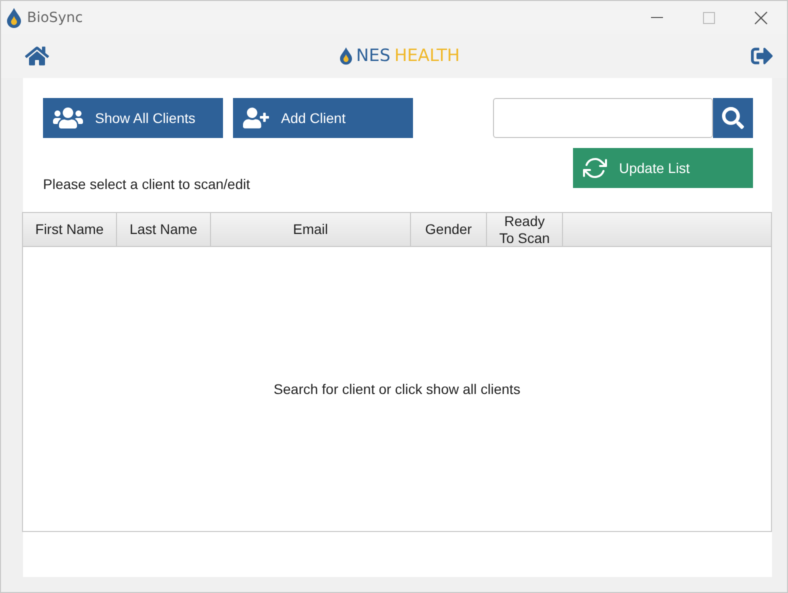 The width and height of the screenshot is (788, 593). I want to click on add-client-button: Add Client, so click(323, 118).